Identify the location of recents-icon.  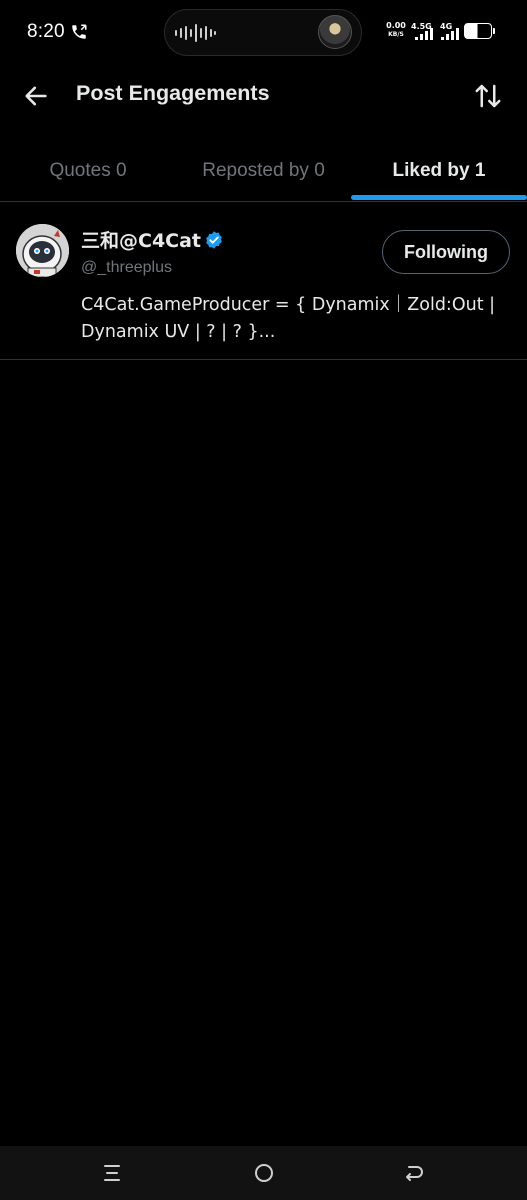
(112, 1173).